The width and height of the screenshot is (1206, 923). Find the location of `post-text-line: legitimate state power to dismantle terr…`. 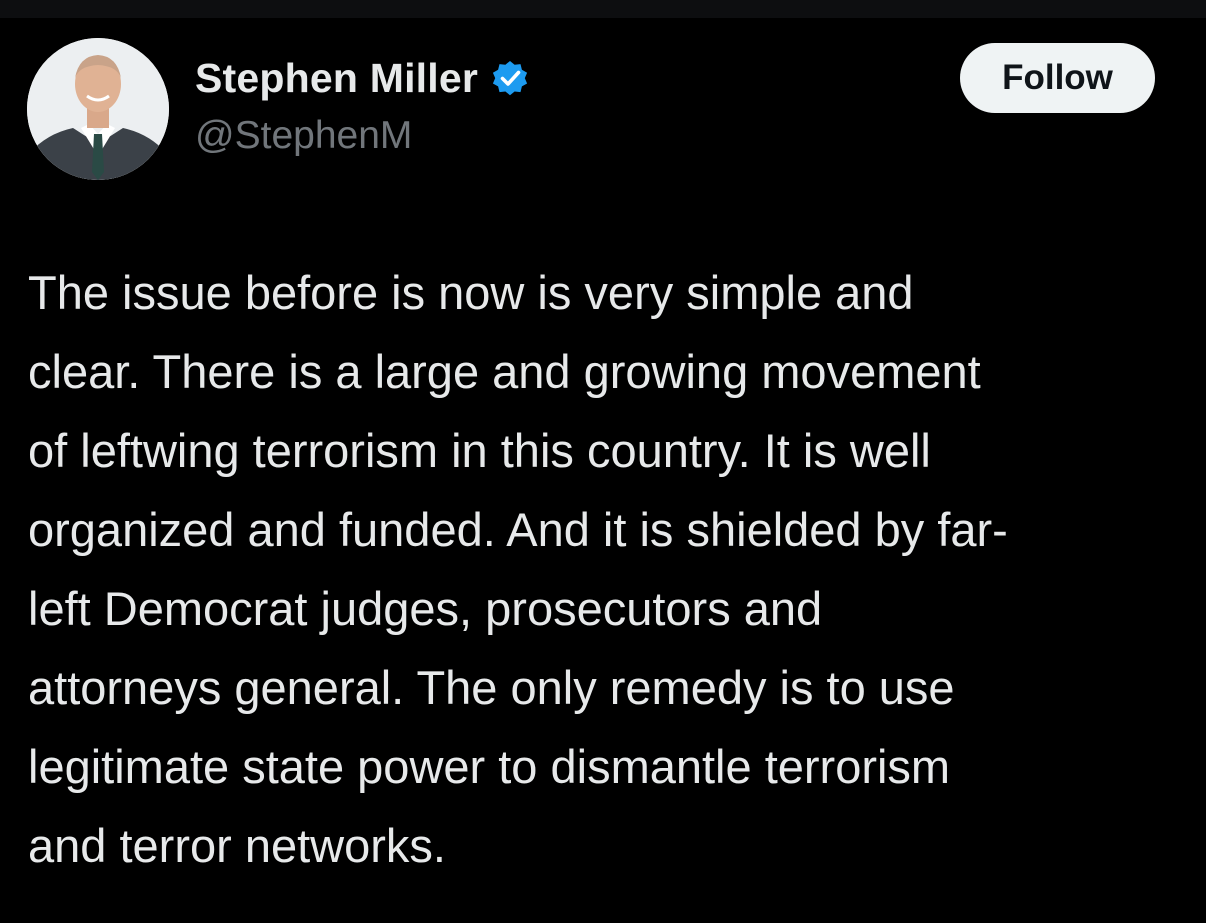

post-text-line: legitimate state power to dismantle terr… is located at coordinates (489, 766).